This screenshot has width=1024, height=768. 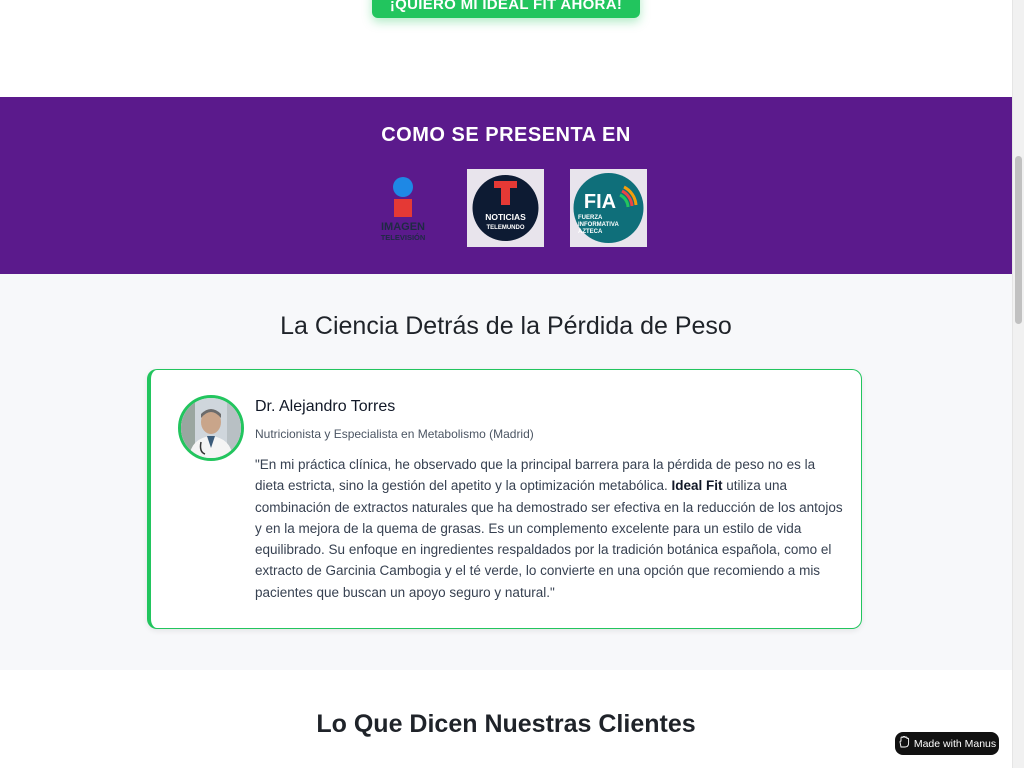 I want to click on fia-logo-line2: FUERZA, so click(x=590, y=218).